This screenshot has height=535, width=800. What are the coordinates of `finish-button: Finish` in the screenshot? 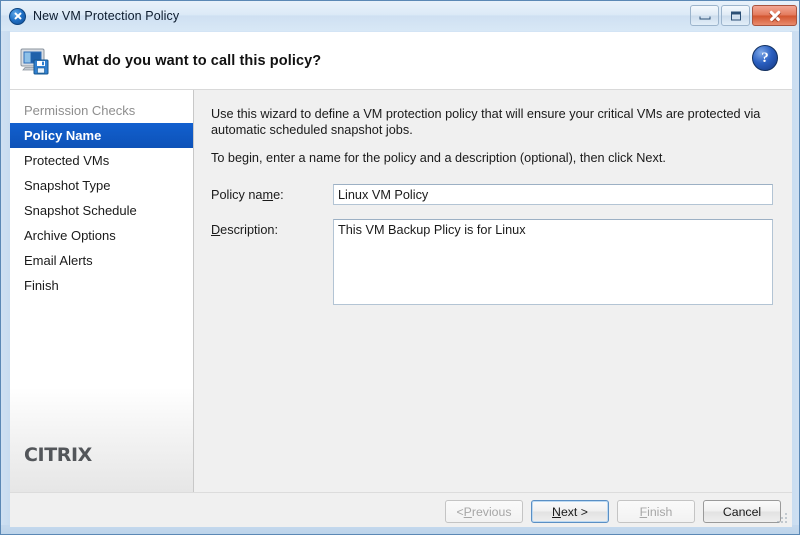 It's located at (656, 511).